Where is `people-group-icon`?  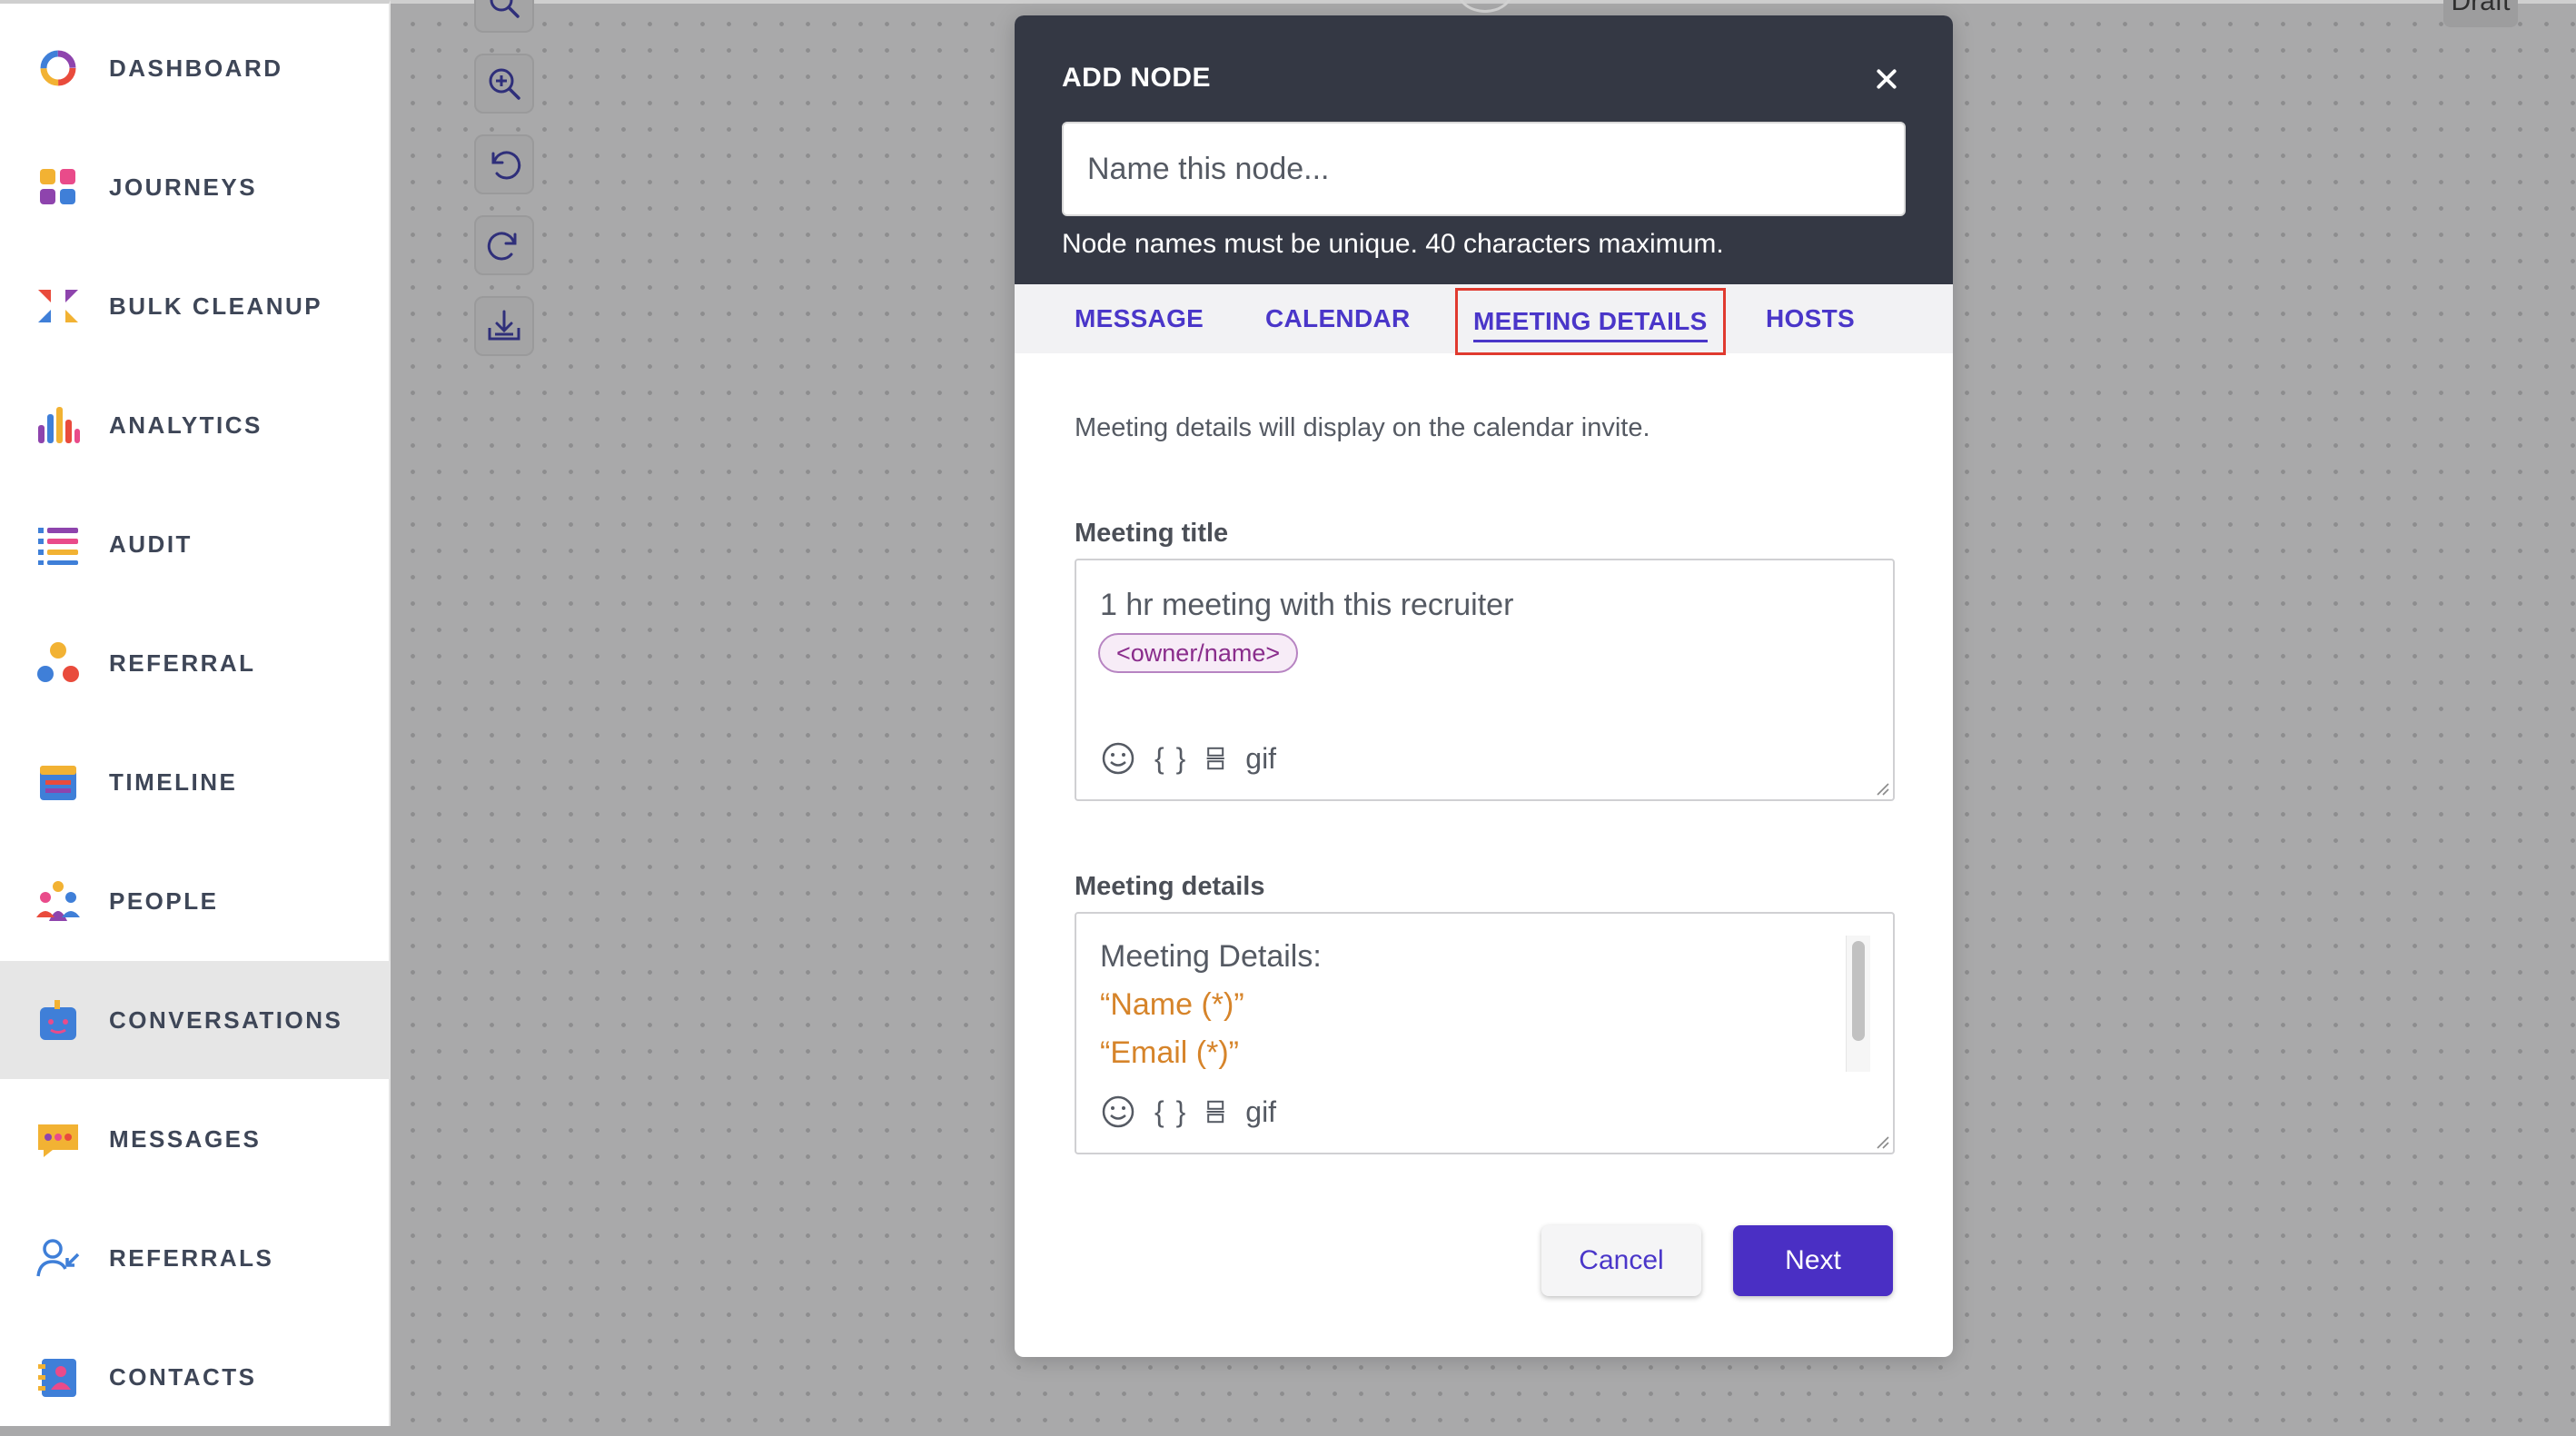
people-group-icon is located at coordinates (58, 901).